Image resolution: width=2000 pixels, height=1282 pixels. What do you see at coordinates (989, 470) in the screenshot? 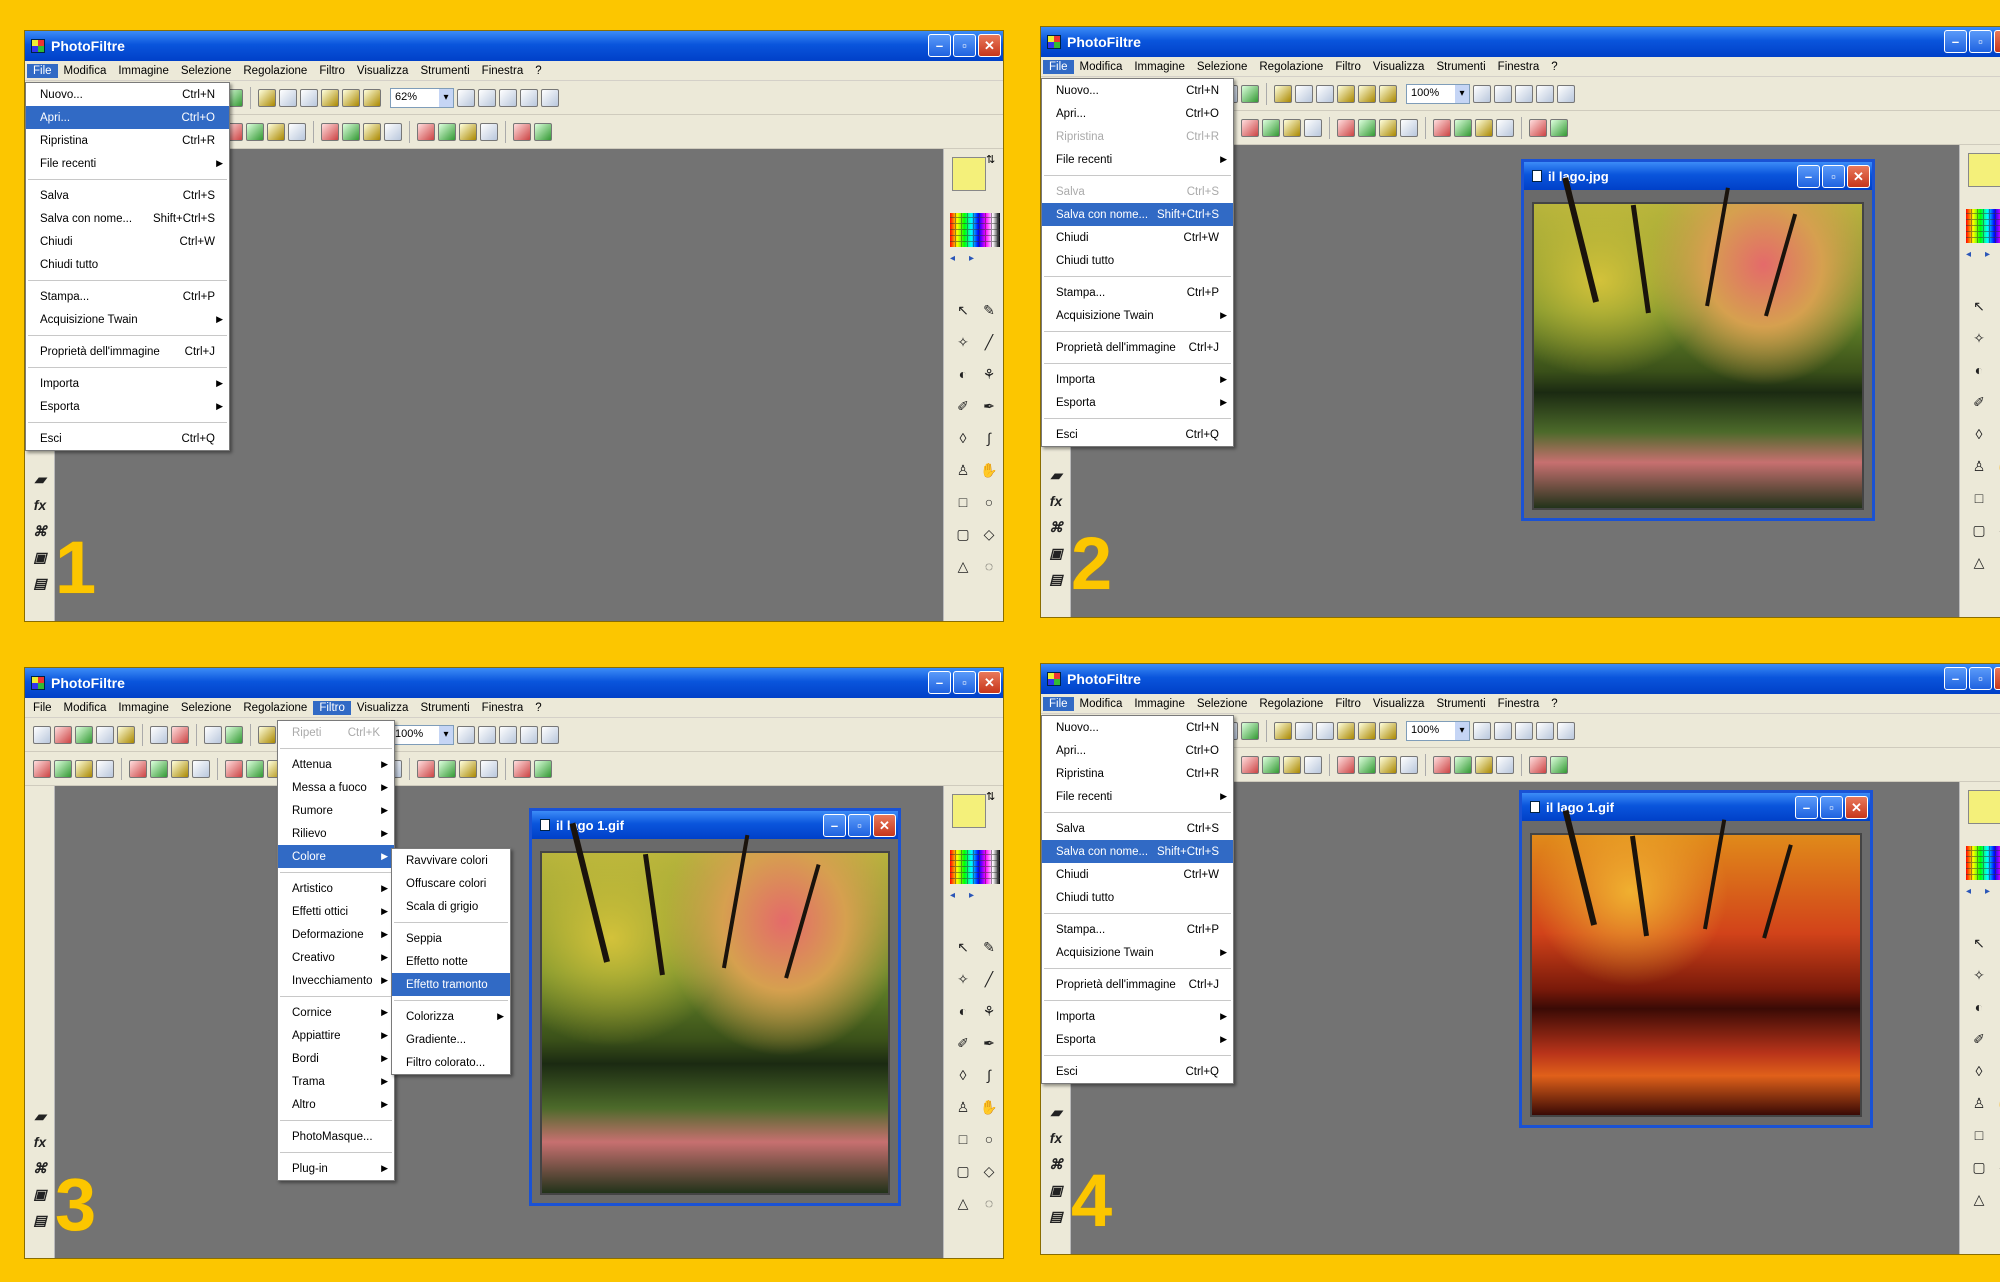
I see `hand-icon: ✋` at bounding box center [989, 470].